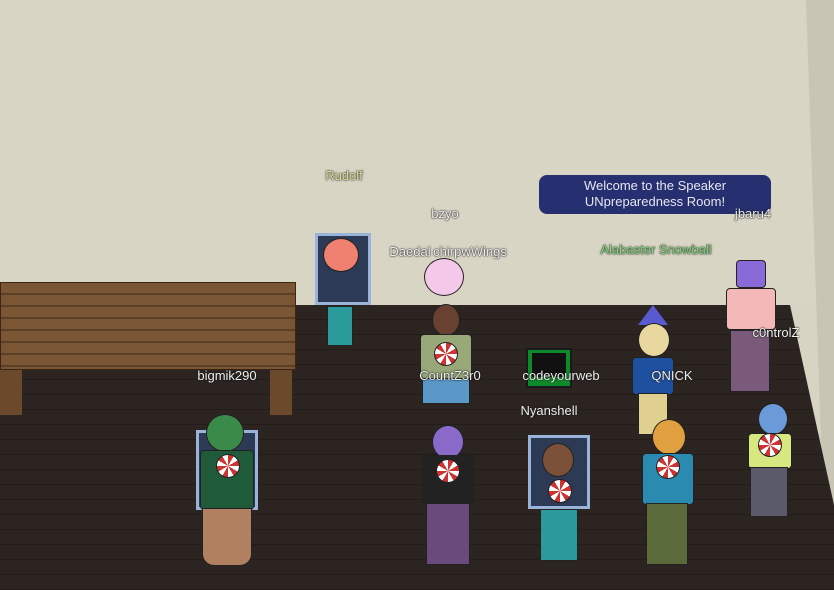 Image resolution: width=834 pixels, height=590 pixels. Describe the element at coordinates (671, 375) in the screenshot. I see `player-name-label: QNICK` at that location.